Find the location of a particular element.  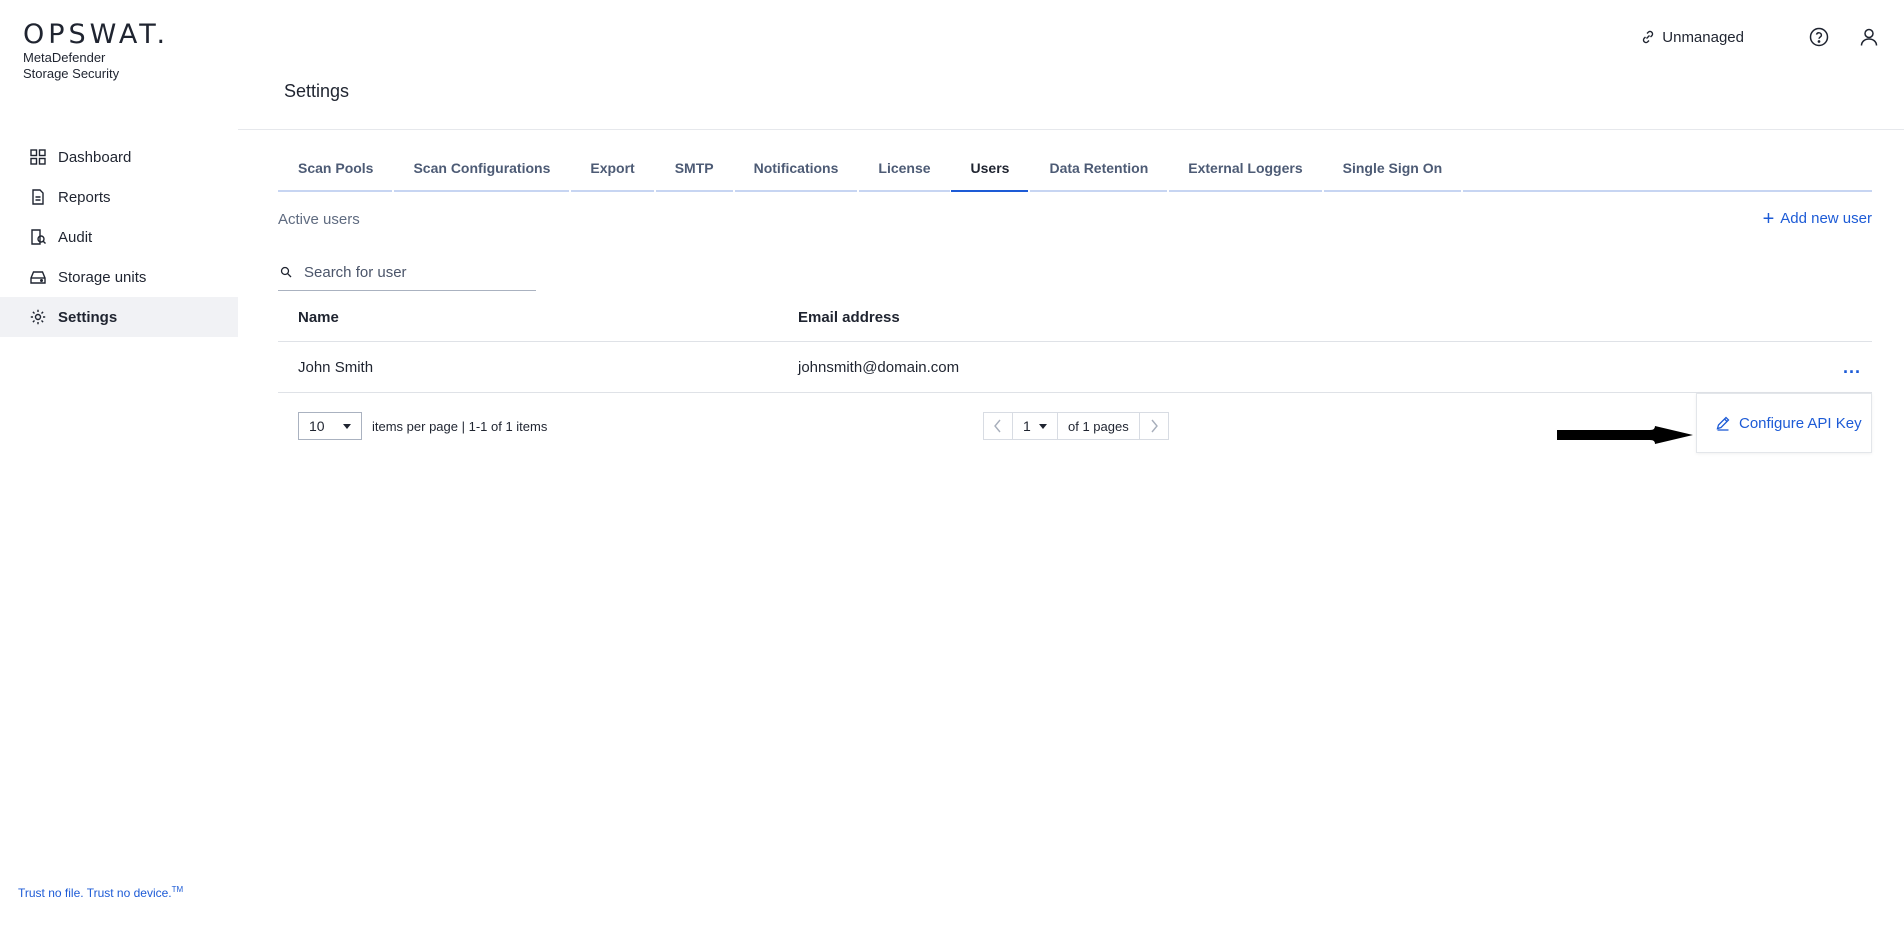

next-page-button is located at coordinates (1153, 426).